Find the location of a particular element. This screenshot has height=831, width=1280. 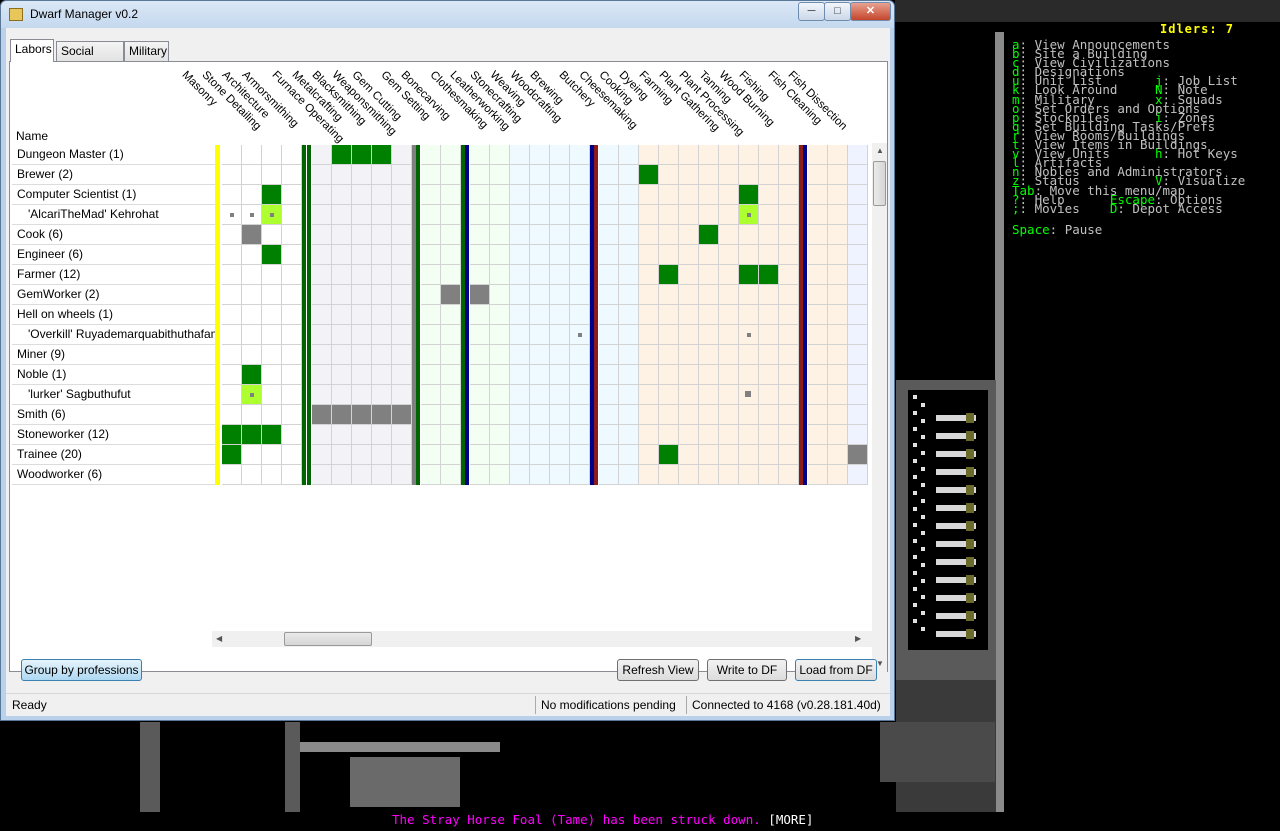

scroll-down-icon: ▼ is located at coordinates (880, 663).